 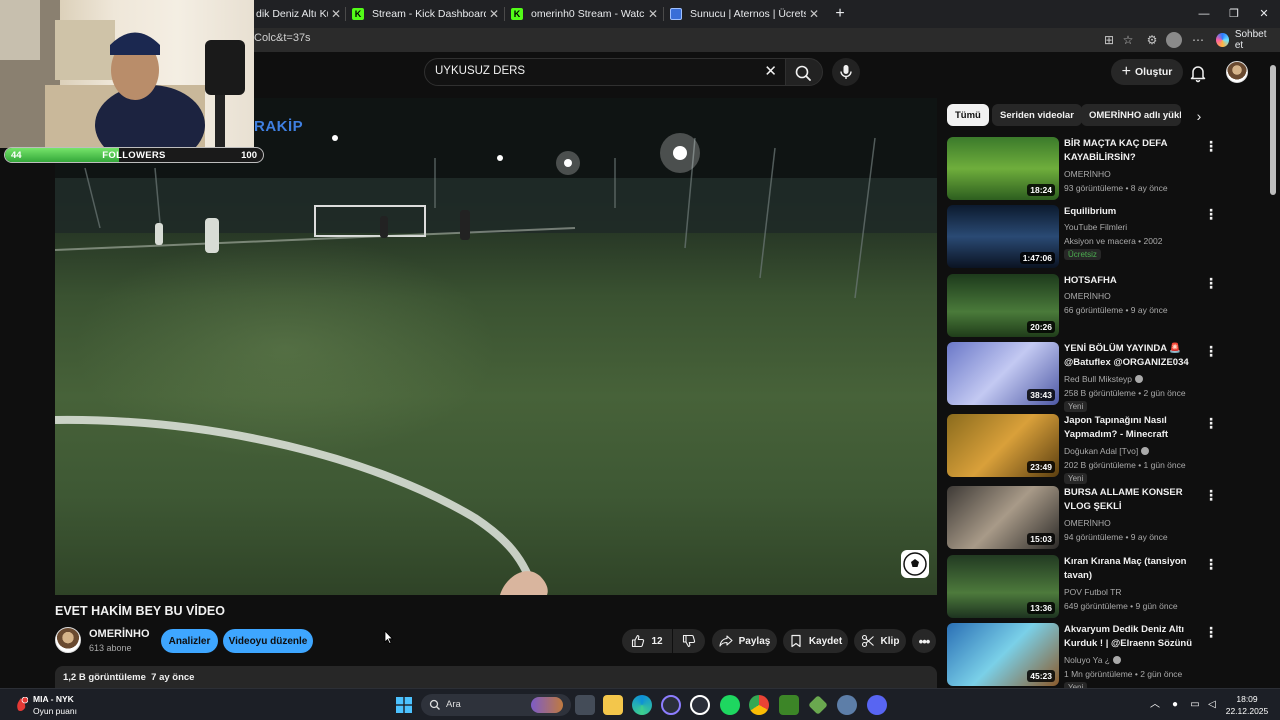 I want to click on analytics-button: Analizler, so click(x=189, y=641).